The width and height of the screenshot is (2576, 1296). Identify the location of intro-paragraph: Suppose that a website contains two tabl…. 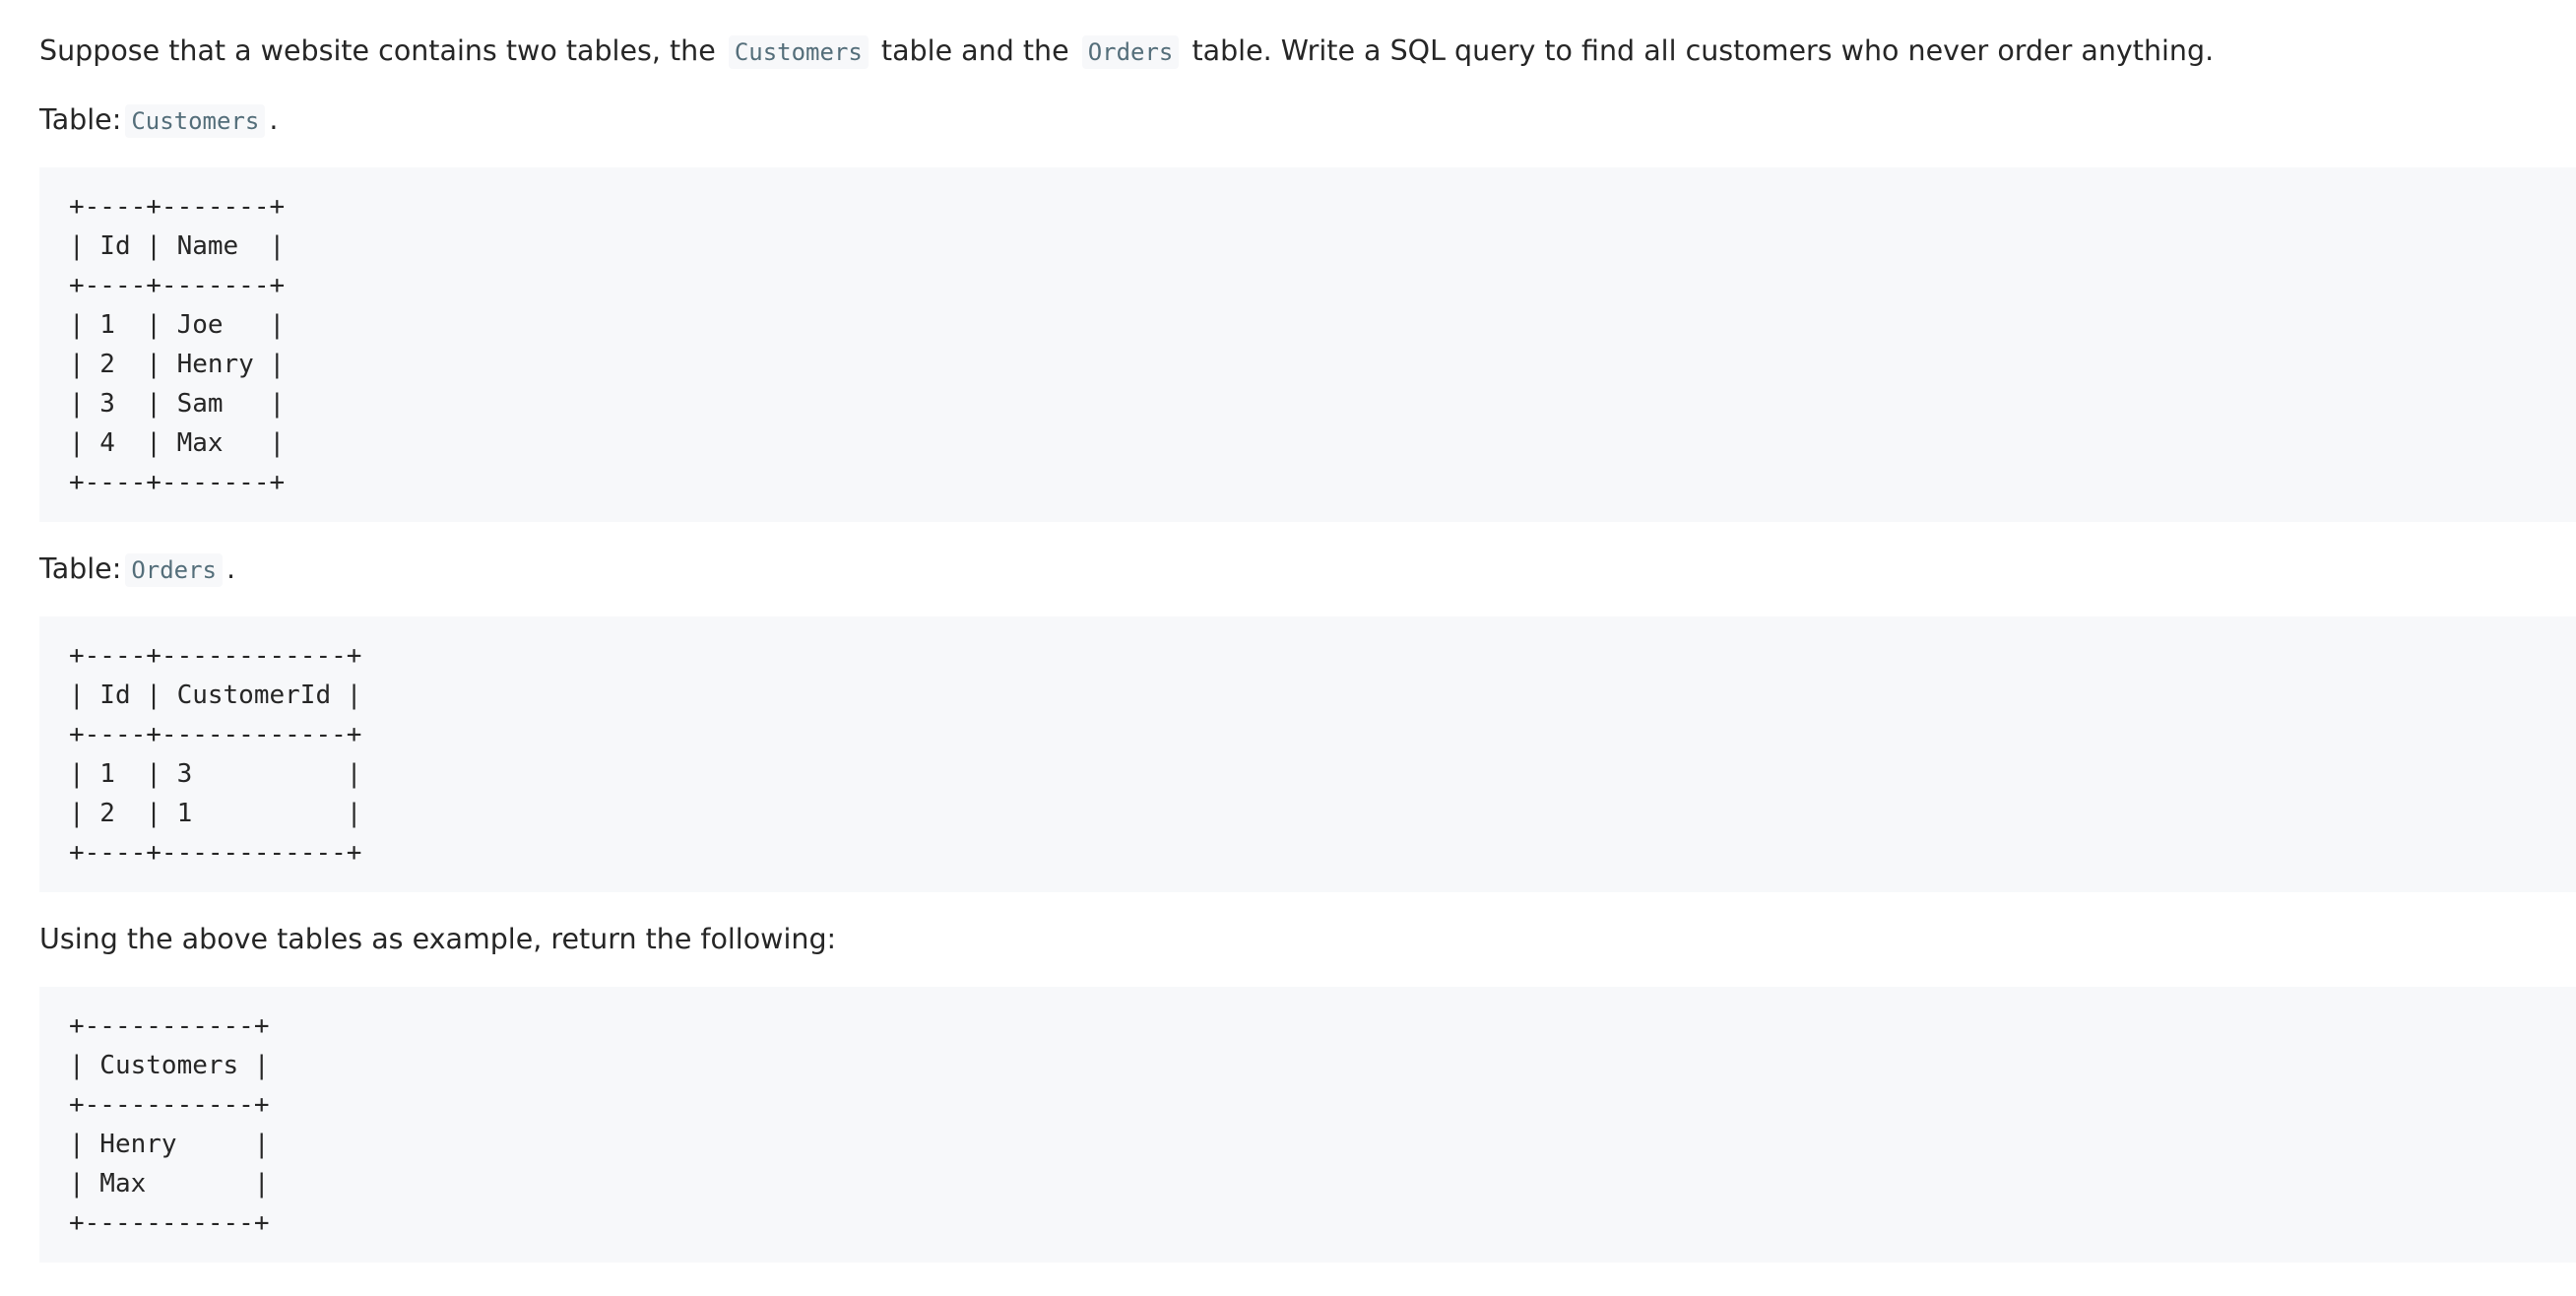
(1126, 52).